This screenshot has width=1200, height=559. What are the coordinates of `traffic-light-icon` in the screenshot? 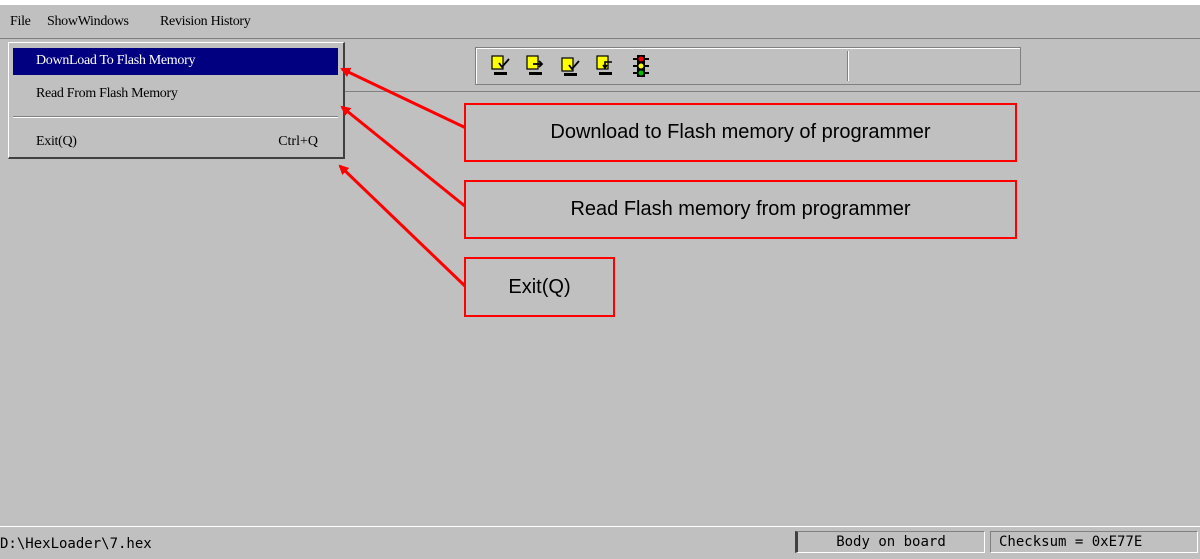 It's located at (641, 66).